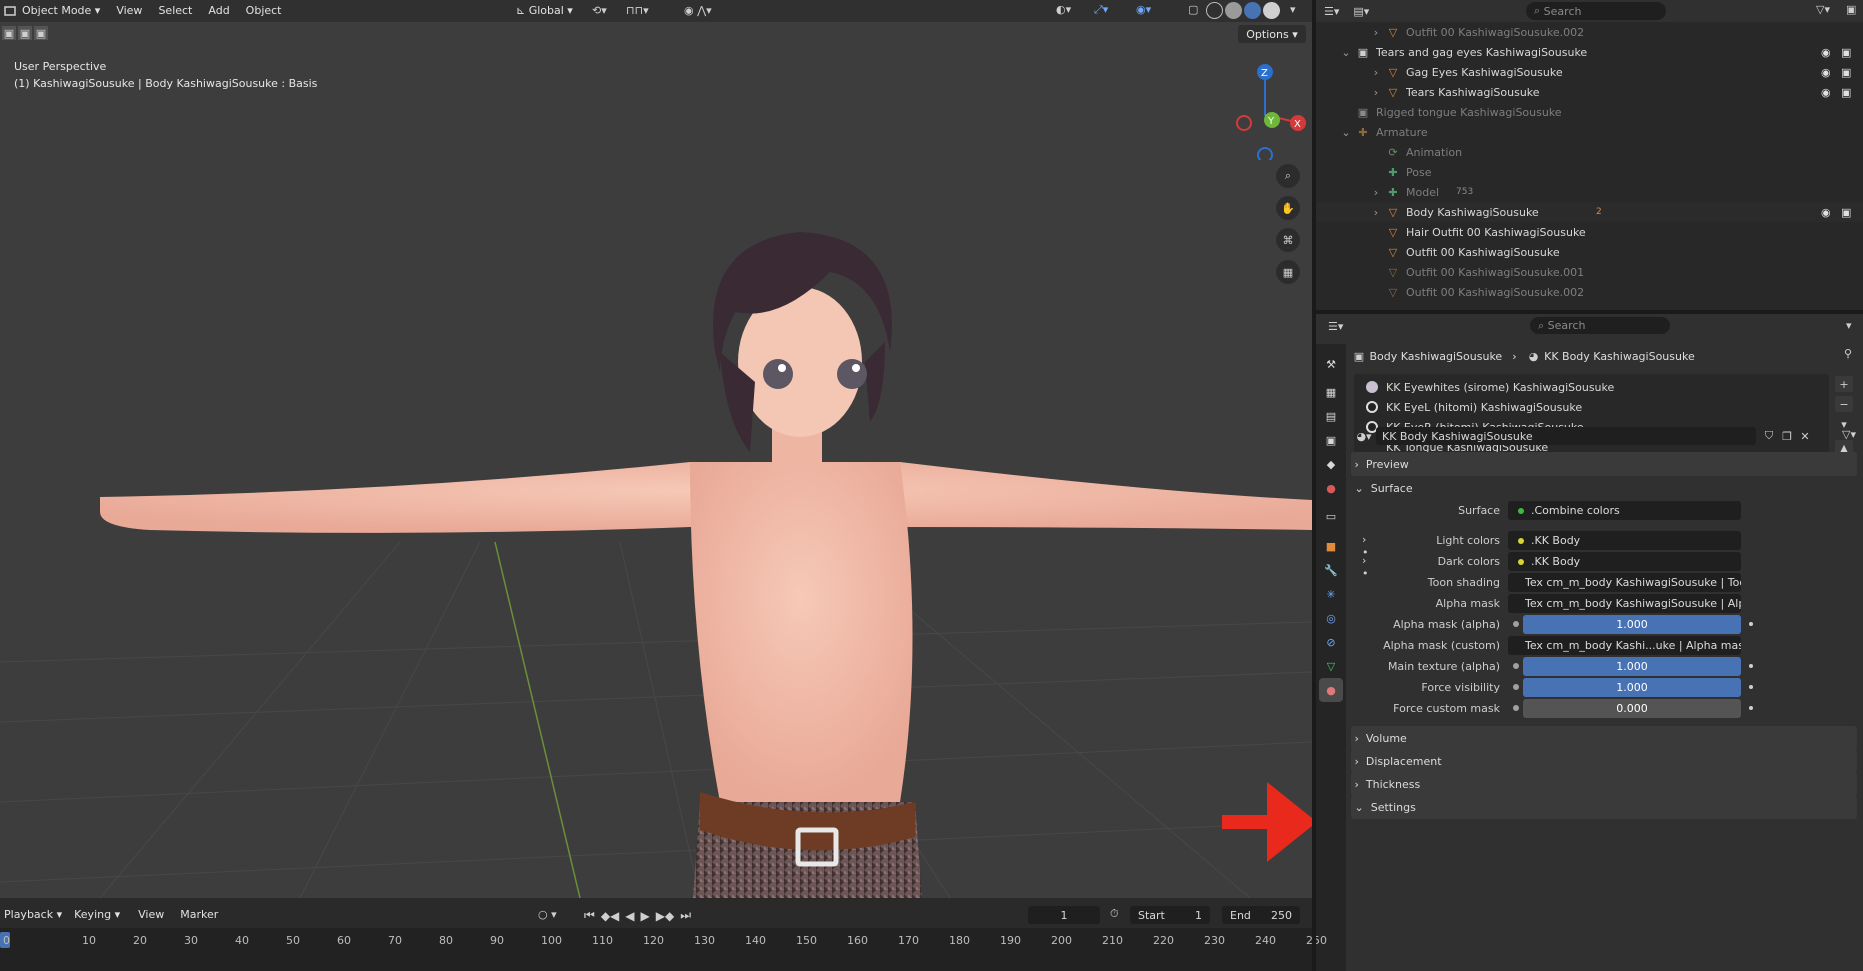  What do you see at coordinates (1288, 208) in the screenshot?
I see `pan-hand-icon: ✋` at bounding box center [1288, 208].